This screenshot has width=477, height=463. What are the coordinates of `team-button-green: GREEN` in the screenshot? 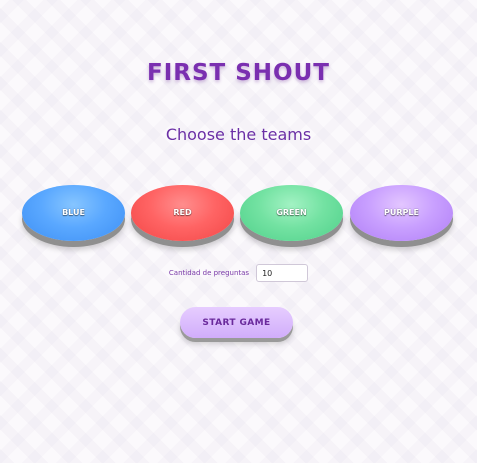 It's located at (291, 213).